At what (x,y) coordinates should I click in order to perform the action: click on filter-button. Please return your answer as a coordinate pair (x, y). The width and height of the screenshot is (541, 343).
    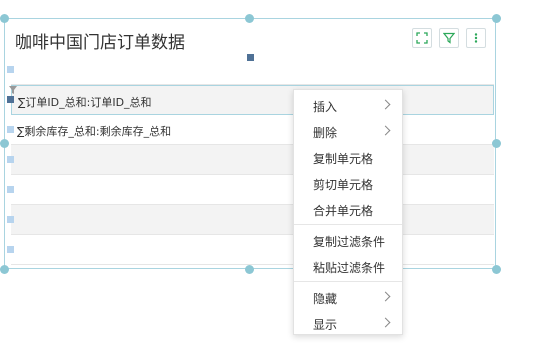
    Looking at the image, I should click on (449, 38).